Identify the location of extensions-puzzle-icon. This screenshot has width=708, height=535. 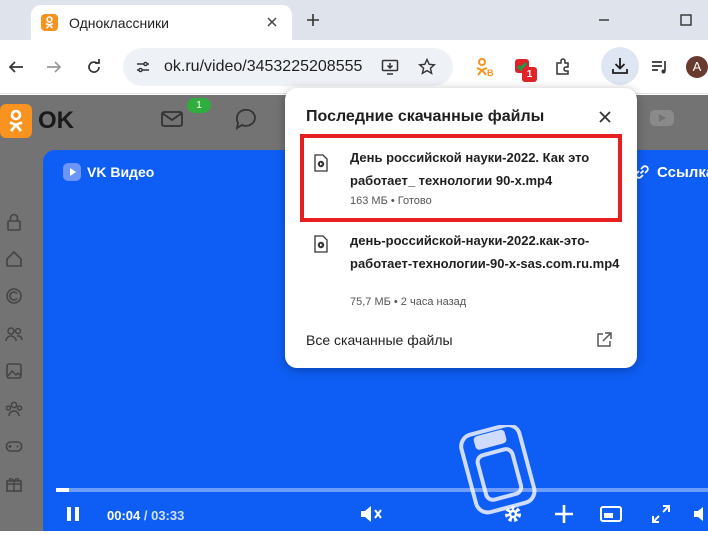
(563, 67).